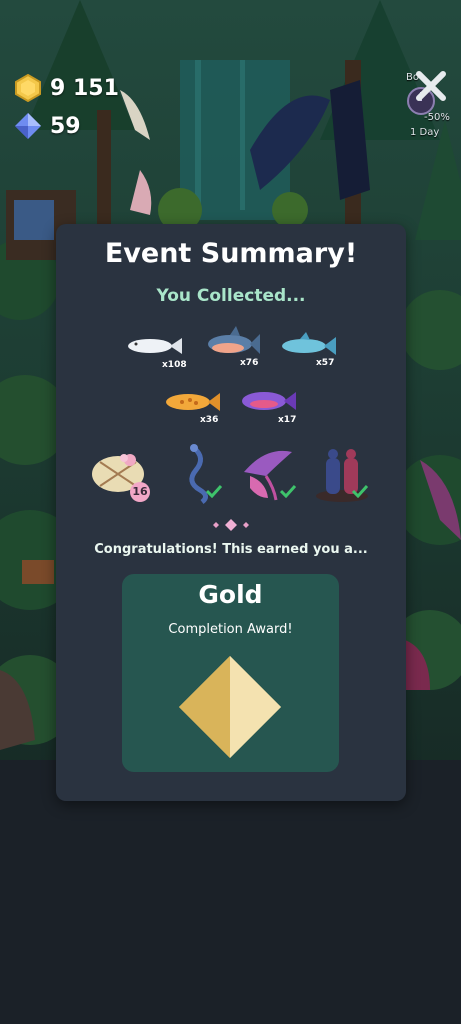 The height and width of the screenshot is (1024, 461). What do you see at coordinates (231, 253) in the screenshot?
I see `panel-title: Event Summary!` at bounding box center [231, 253].